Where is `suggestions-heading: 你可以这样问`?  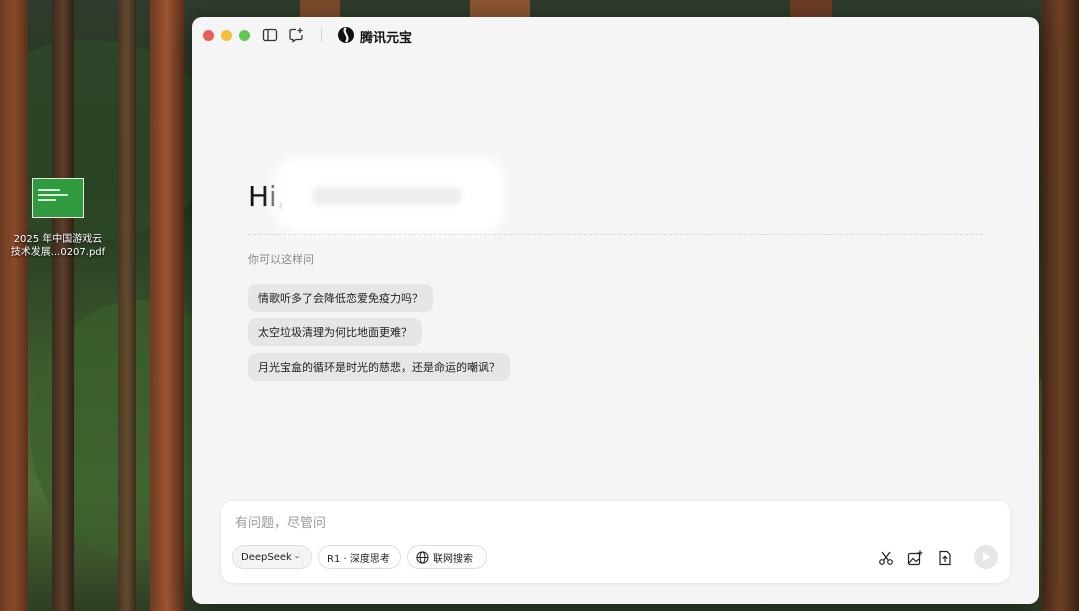 suggestions-heading: 你可以这样问 is located at coordinates (281, 259).